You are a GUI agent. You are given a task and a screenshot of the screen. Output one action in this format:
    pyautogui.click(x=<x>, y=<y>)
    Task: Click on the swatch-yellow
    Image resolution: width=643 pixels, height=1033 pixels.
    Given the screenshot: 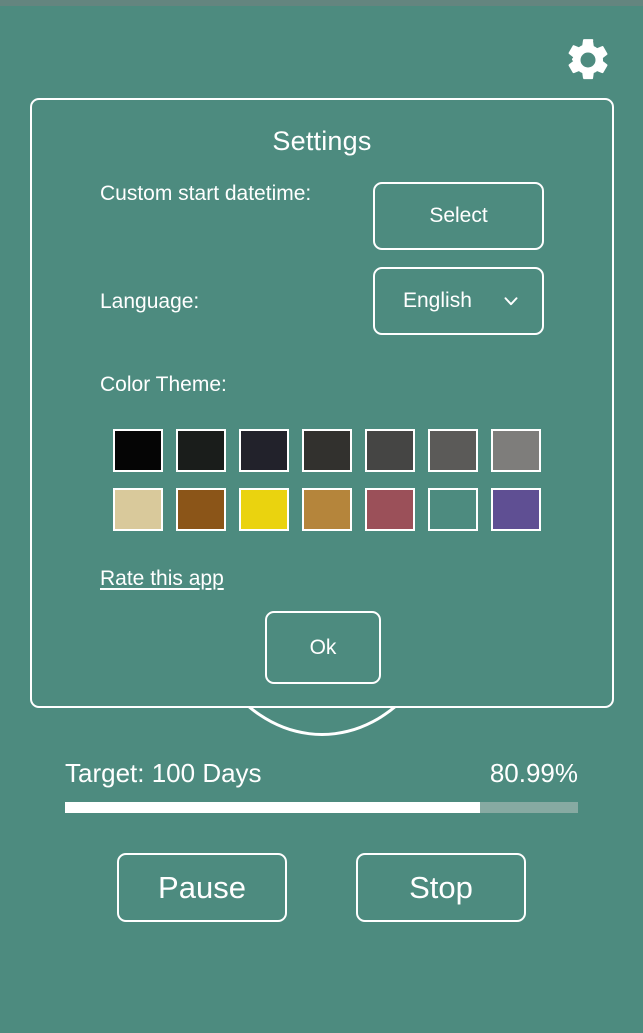 What is the action you would take?
    pyautogui.click(x=263, y=509)
    